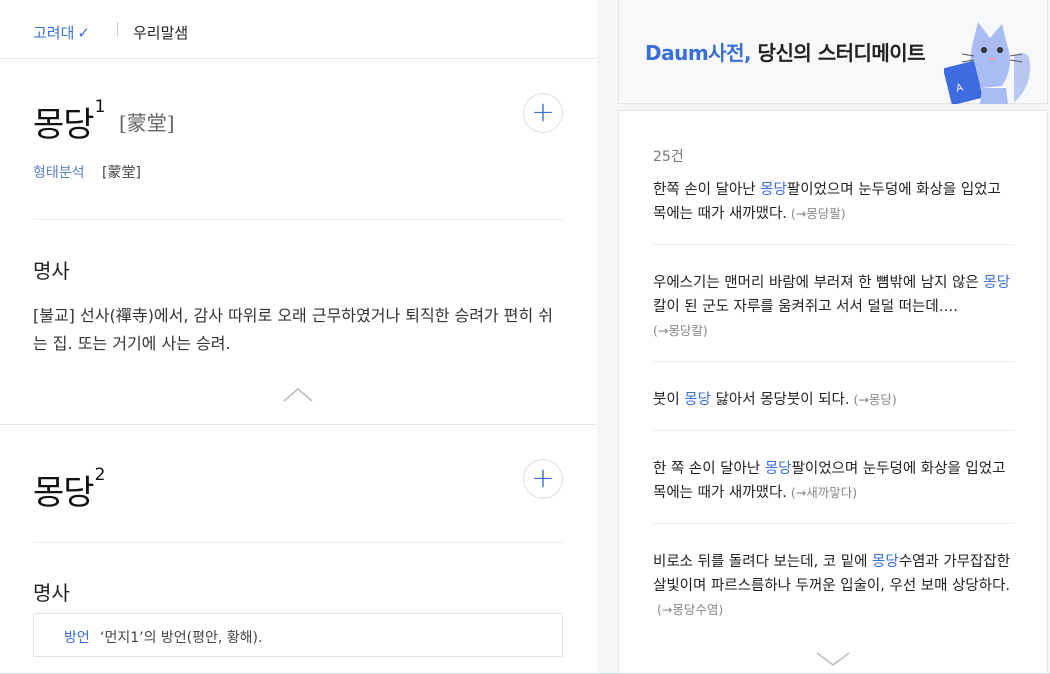 This screenshot has width=1050, height=674. What do you see at coordinates (824, 492) in the screenshot?
I see `example-source-link: (→새까맣다)` at bounding box center [824, 492].